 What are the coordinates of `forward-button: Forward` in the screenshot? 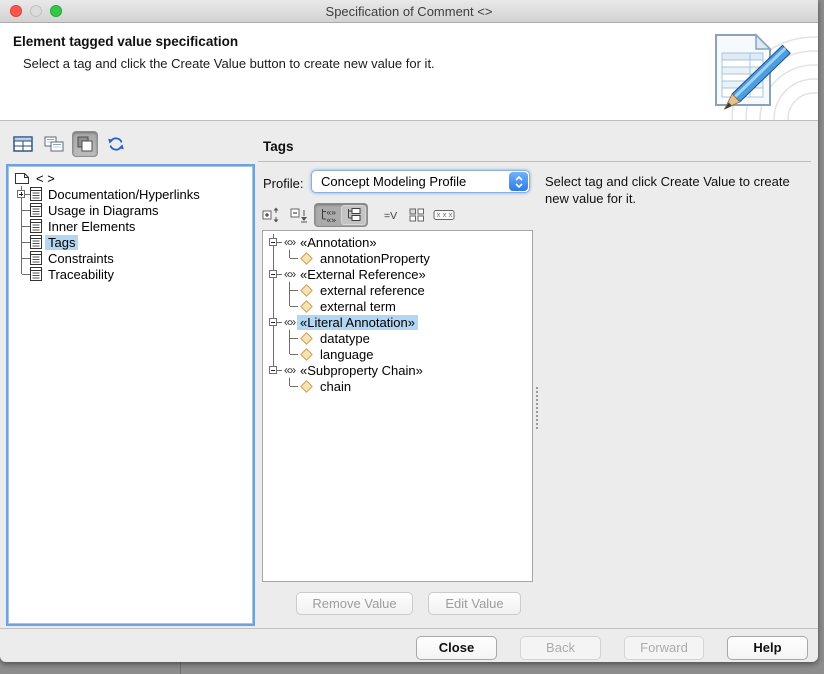 It's located at (664, 648).